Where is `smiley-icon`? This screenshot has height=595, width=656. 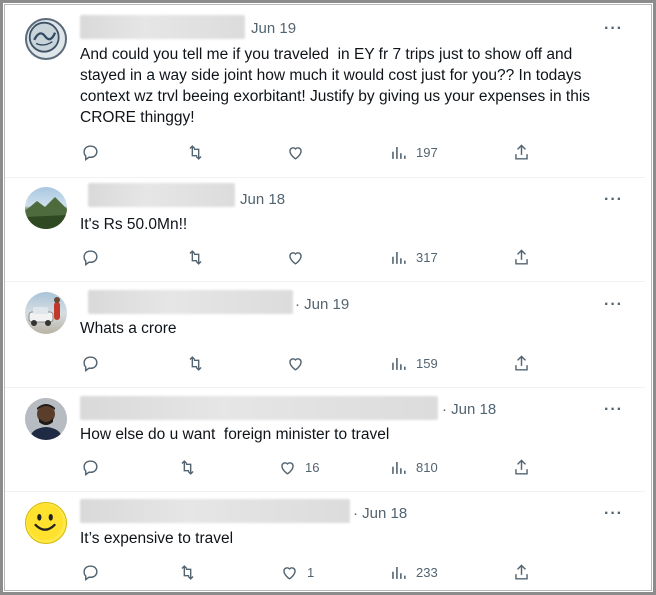 smiley-icon is located at coordinates (45, 522).